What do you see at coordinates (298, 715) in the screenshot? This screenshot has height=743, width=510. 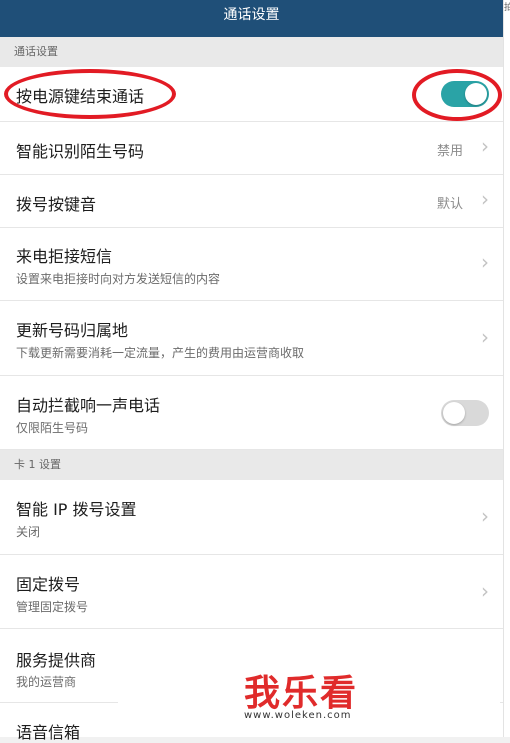 I see `watermark-url: www.woleken.com` at bounding box center [298, 715].